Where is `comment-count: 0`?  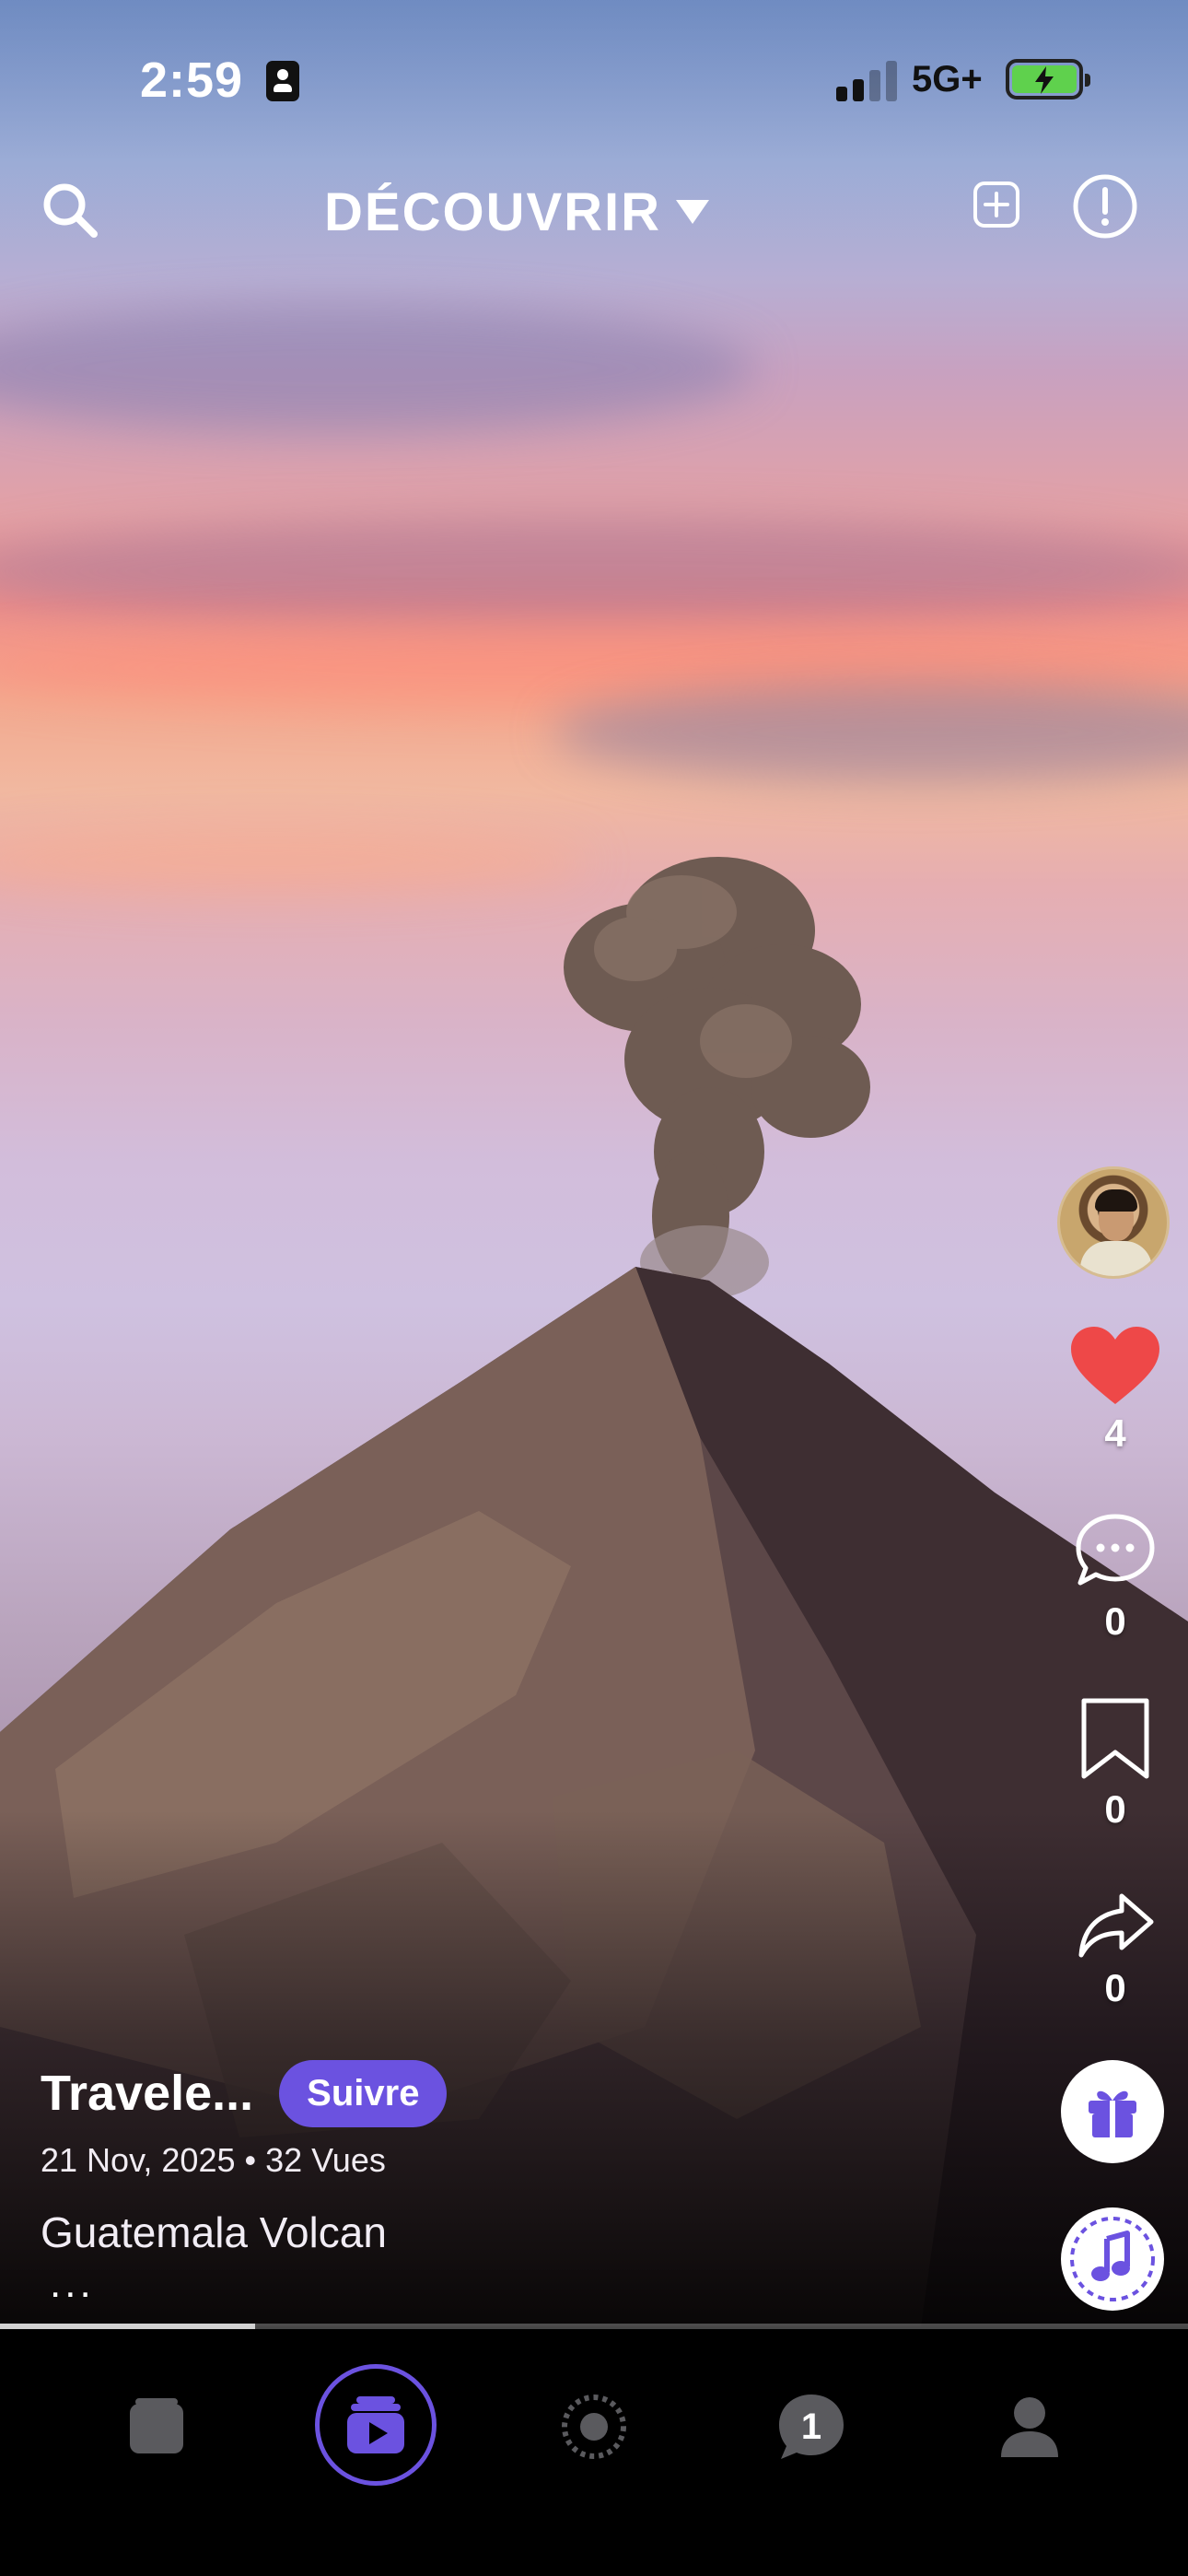
comment-count: 0 is located at coordinates (1115, 1621).